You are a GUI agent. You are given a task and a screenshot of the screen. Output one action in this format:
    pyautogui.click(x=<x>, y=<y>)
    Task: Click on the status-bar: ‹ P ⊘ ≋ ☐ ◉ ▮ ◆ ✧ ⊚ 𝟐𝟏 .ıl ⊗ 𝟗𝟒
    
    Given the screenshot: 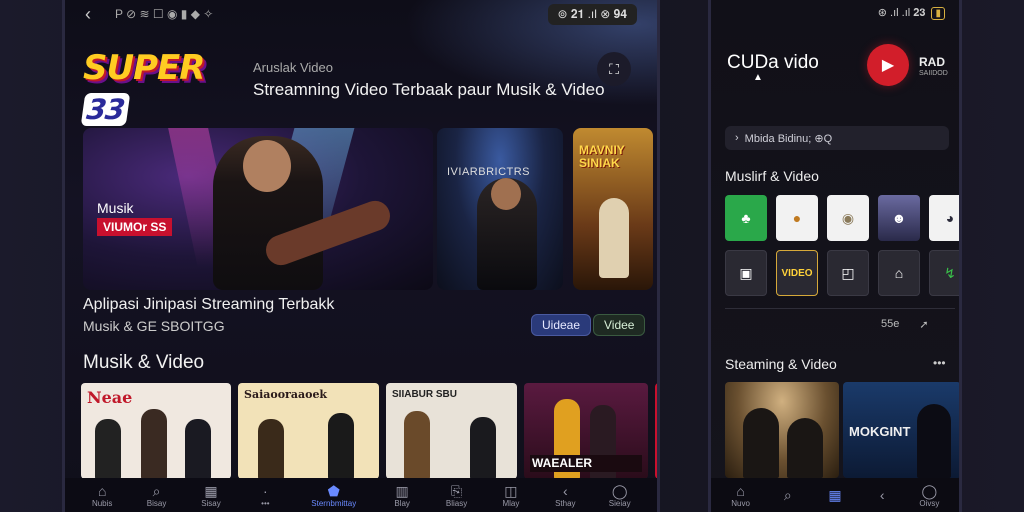 What is the action you would take?
    pyautogui.click(x=361, y=14)
    